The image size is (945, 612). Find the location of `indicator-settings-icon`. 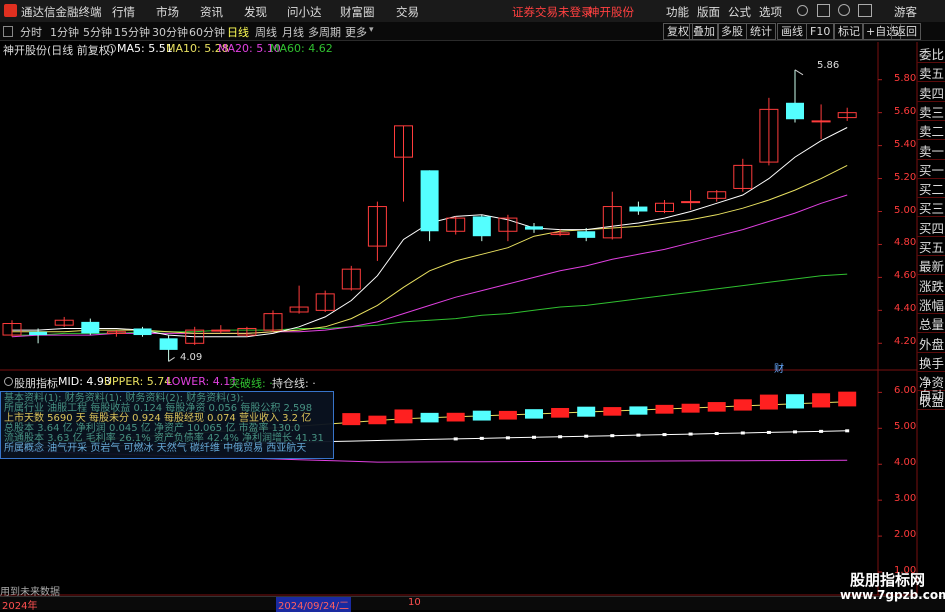

indicator-settings-icon is located at coordinates (8, 381).